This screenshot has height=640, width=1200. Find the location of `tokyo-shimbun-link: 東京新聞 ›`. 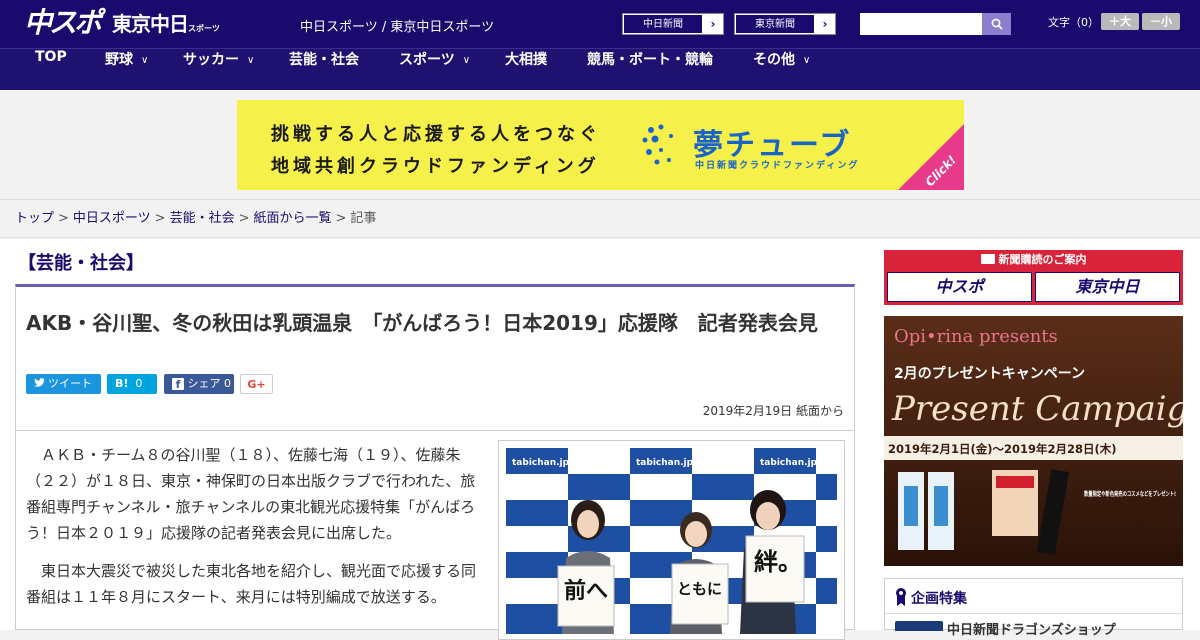

tokyo-shimbun-link: 東京新聞 › is located at coordinates (785, 24).